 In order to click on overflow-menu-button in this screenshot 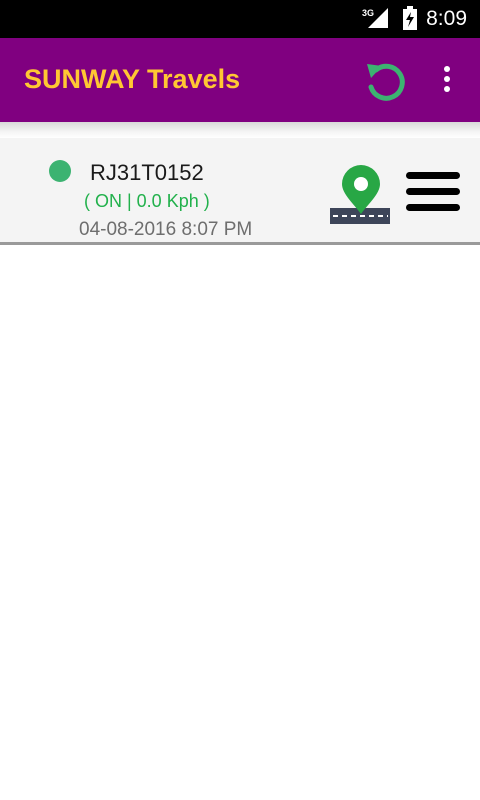, I will do `click(447, 80)`.